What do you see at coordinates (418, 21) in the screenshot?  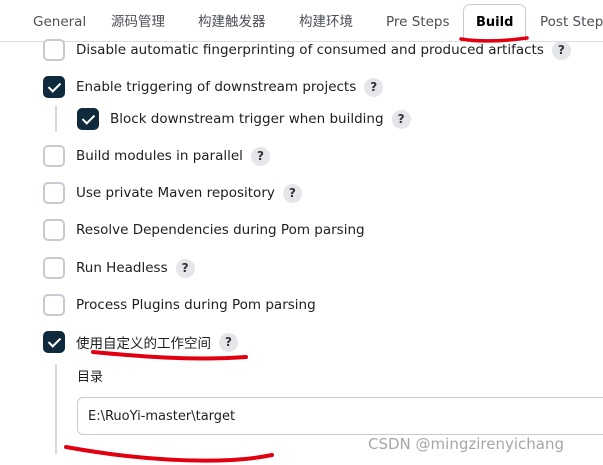 I see `tab-pre-steps: Pre Steps` at bounding box center [418, 21].